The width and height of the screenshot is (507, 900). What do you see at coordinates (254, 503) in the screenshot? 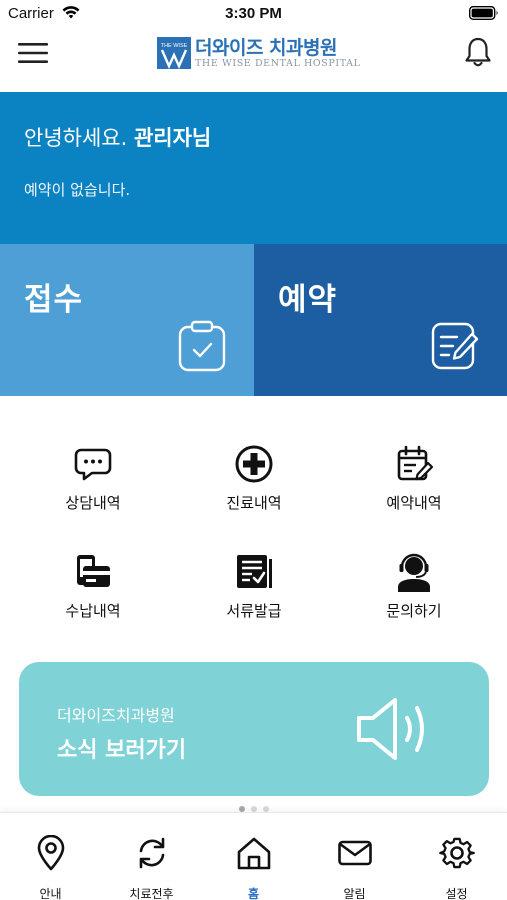
I see `treatment-history-label: 진료내역` at bounding box center [254, 503].